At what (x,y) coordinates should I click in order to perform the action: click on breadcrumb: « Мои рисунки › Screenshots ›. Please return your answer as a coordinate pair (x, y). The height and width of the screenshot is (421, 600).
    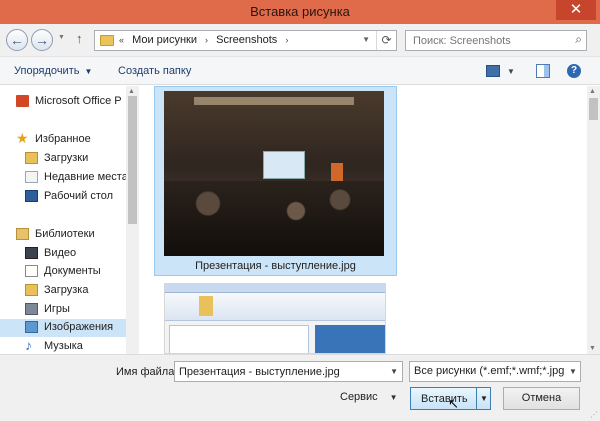
    Looking at the image, I should click on (206, 40).